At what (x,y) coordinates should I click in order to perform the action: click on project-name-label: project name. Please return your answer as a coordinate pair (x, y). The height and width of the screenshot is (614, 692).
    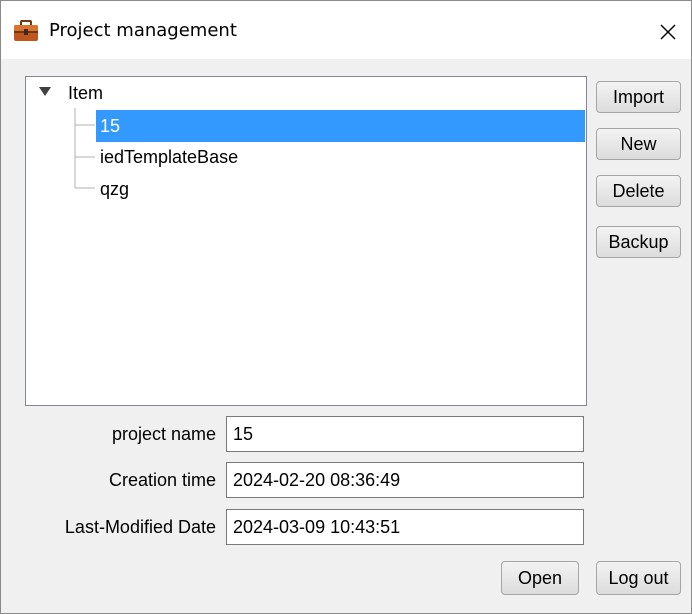
    Looking at the image, I should click on (163, 434).